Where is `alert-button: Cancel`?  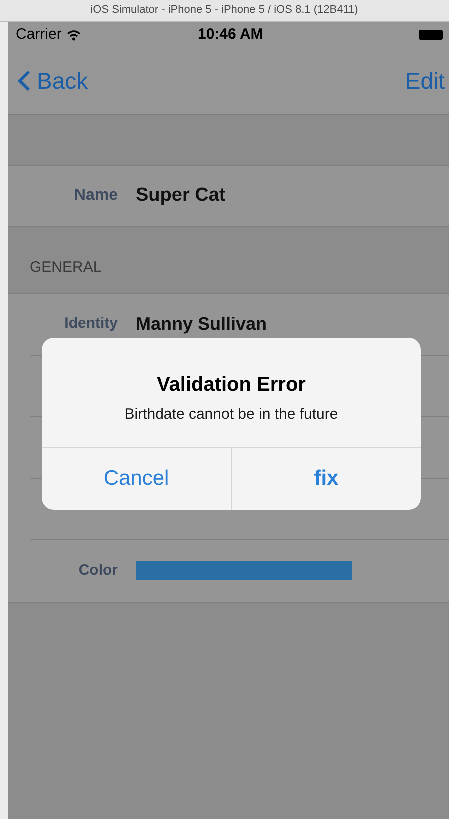
alert-button: Cancel is located at coordinates (136, 479).